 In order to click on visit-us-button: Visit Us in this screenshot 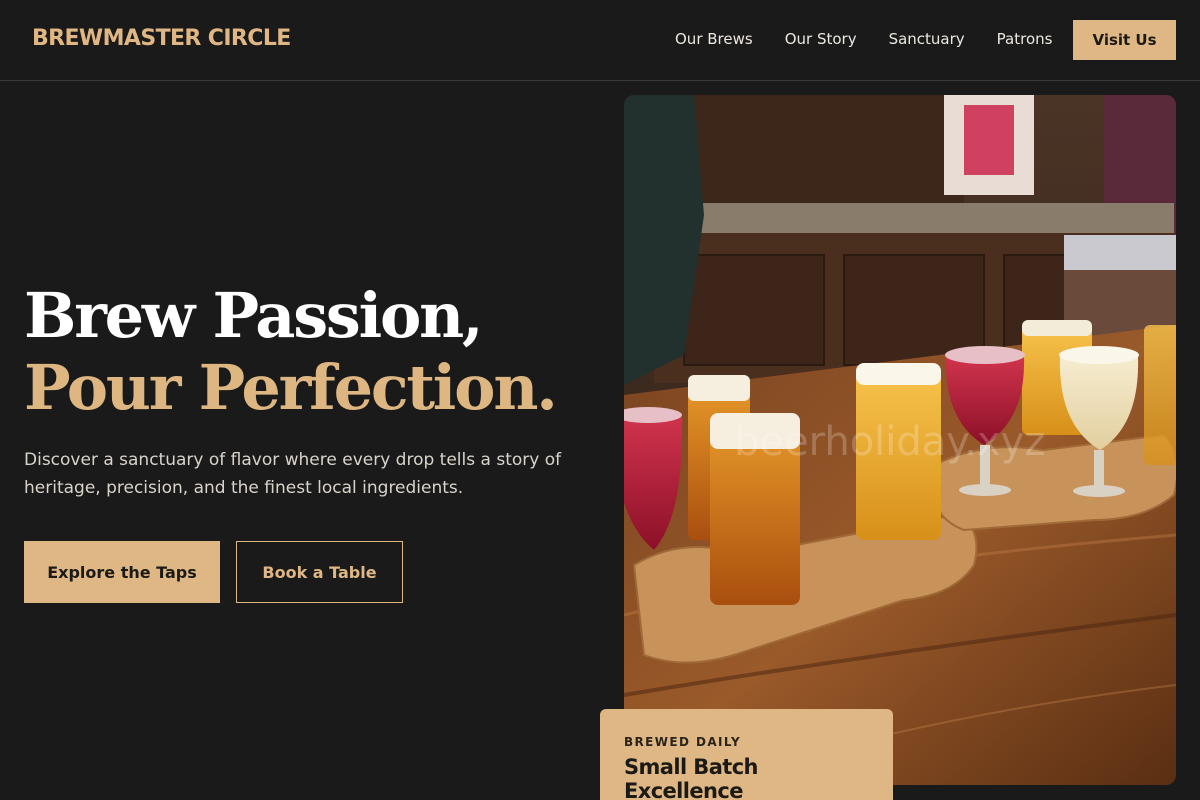, I will do `click(1124, 40)`.